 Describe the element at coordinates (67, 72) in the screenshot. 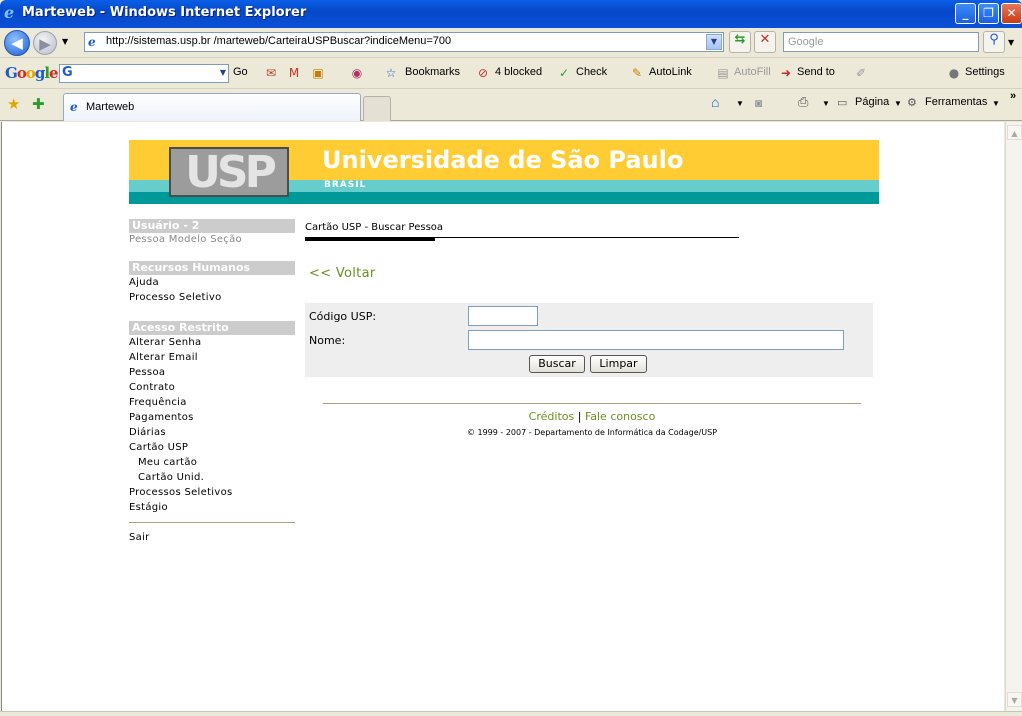

I see `google-g-icon: G` at that location.